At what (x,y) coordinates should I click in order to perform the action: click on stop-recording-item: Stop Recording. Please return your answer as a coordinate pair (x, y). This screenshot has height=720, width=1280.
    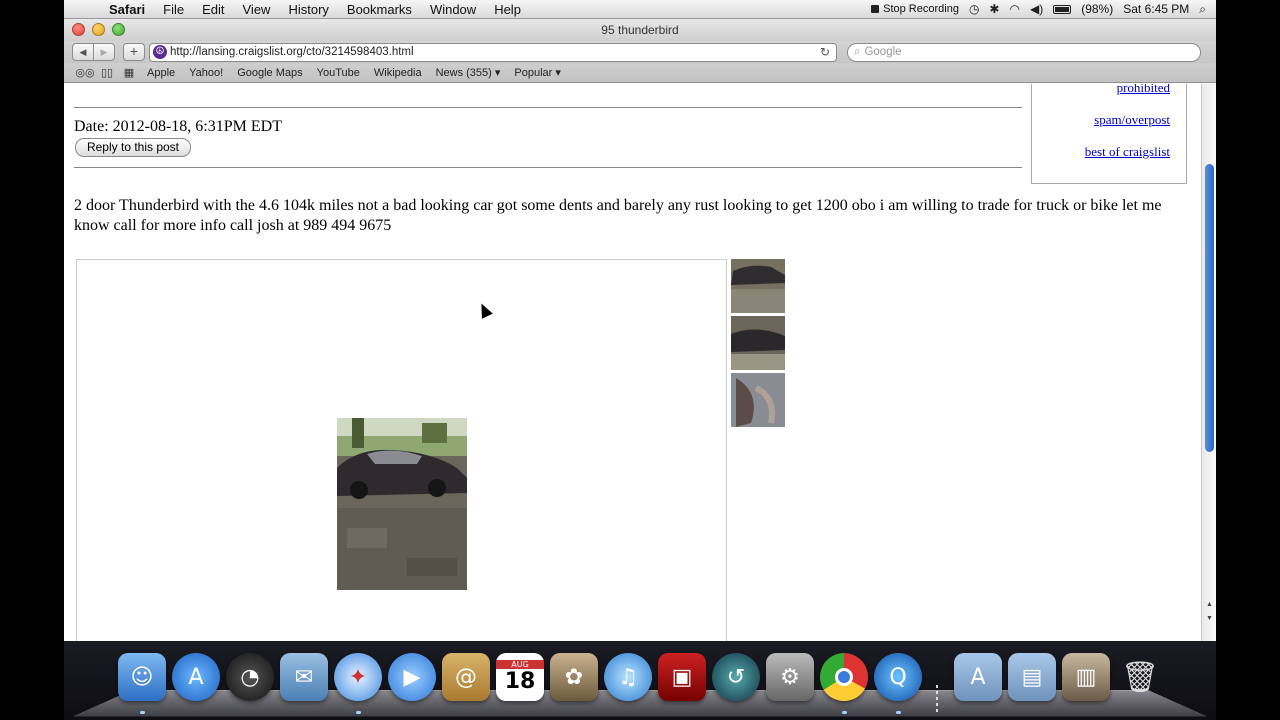
    Looking at the image, I should click on (915, 9).